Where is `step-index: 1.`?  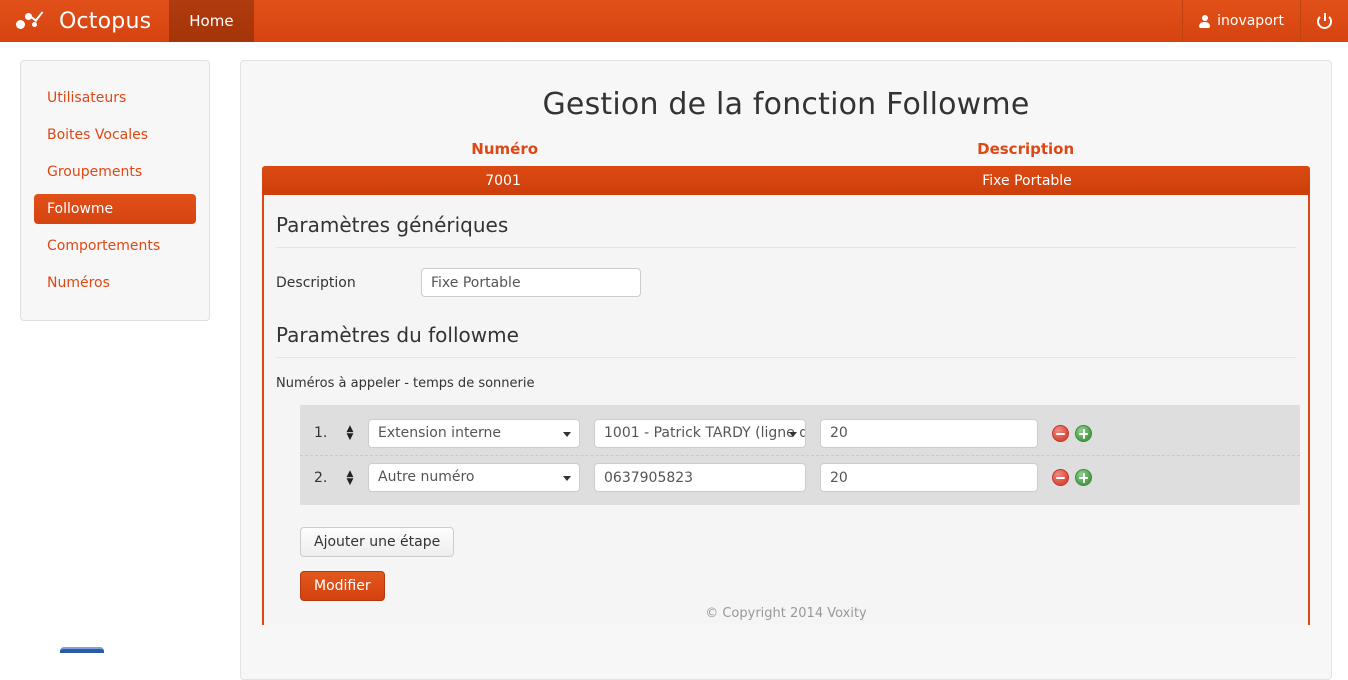
step-index: 1. is located at coordinates (321, 433).